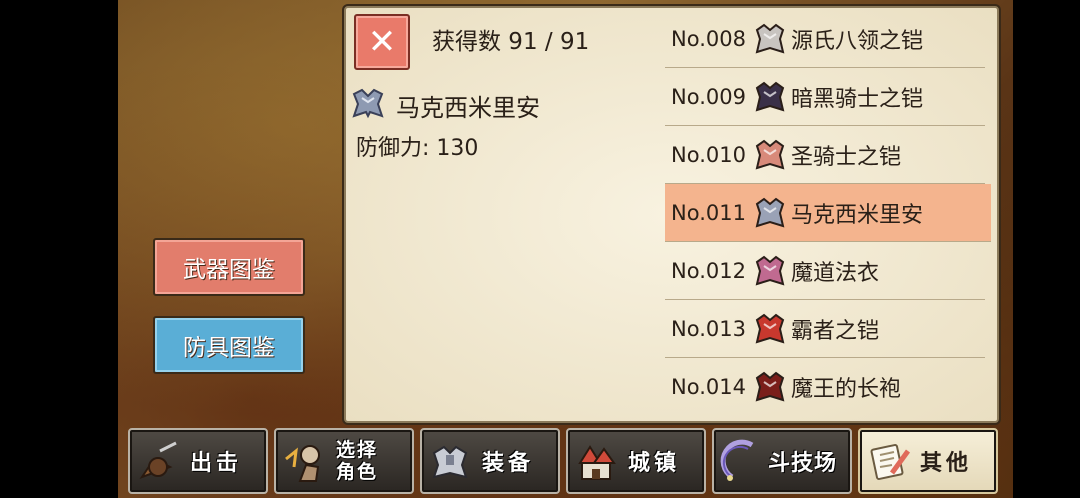 This screenshot has width=1080, height=498. What do you see at coordinates (857, 99) in the screenshot?
I see `item-name: 暗黑骑士之铠` at bounding box center [857, 99].